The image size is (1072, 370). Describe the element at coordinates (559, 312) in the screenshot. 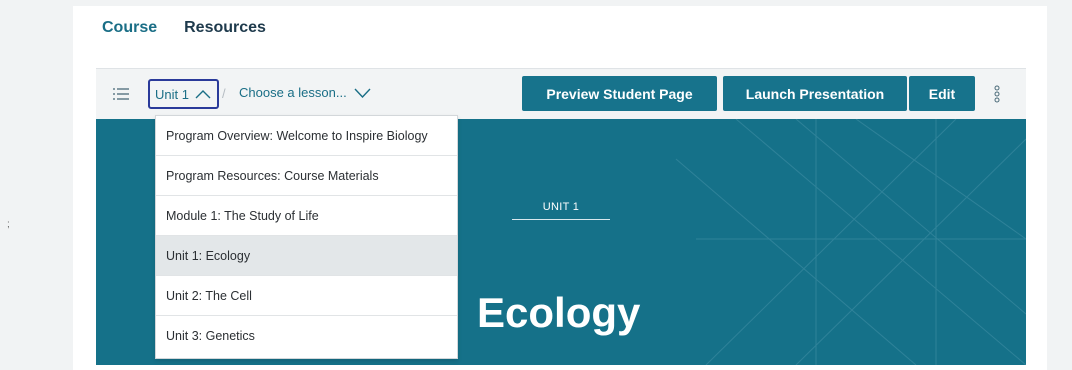

I see `hero-title: Ecology` at that location.